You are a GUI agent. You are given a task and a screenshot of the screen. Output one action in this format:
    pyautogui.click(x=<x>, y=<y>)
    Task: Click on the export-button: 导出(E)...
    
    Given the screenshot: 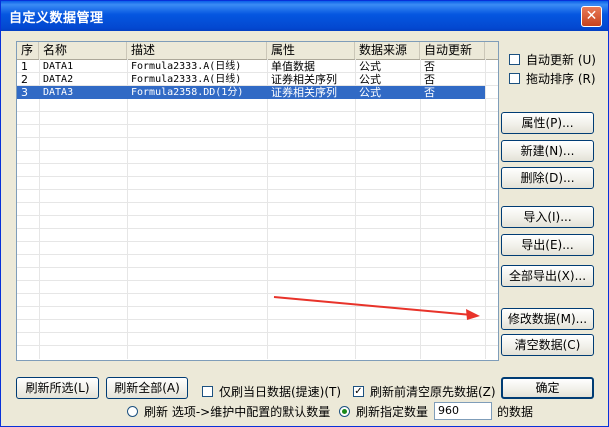 What is the action you would take?
    pyautogui.click(x=547, y=245)
    